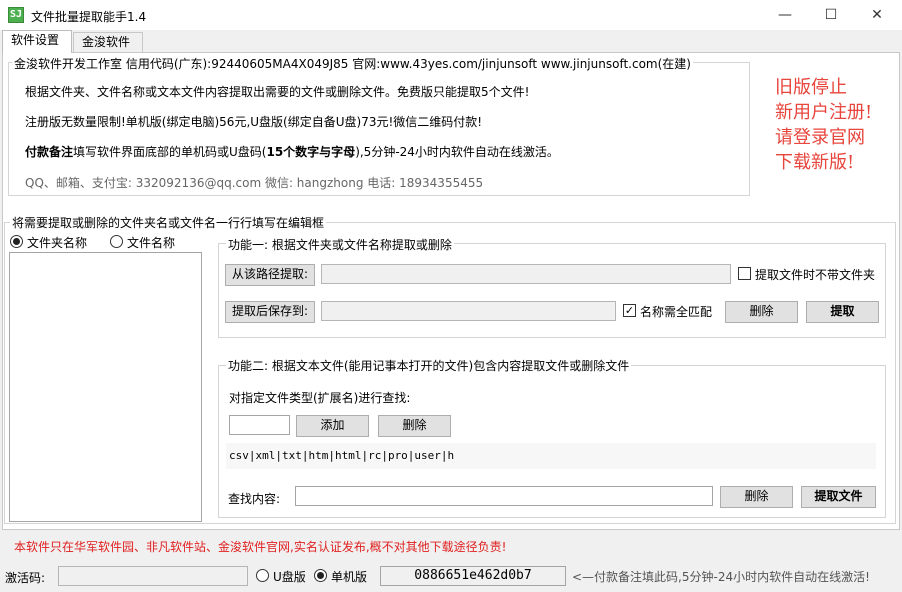  Describe the element at coordinates (831, 15) in the screenshot. I see `maximize-icon: ☐` at that location.